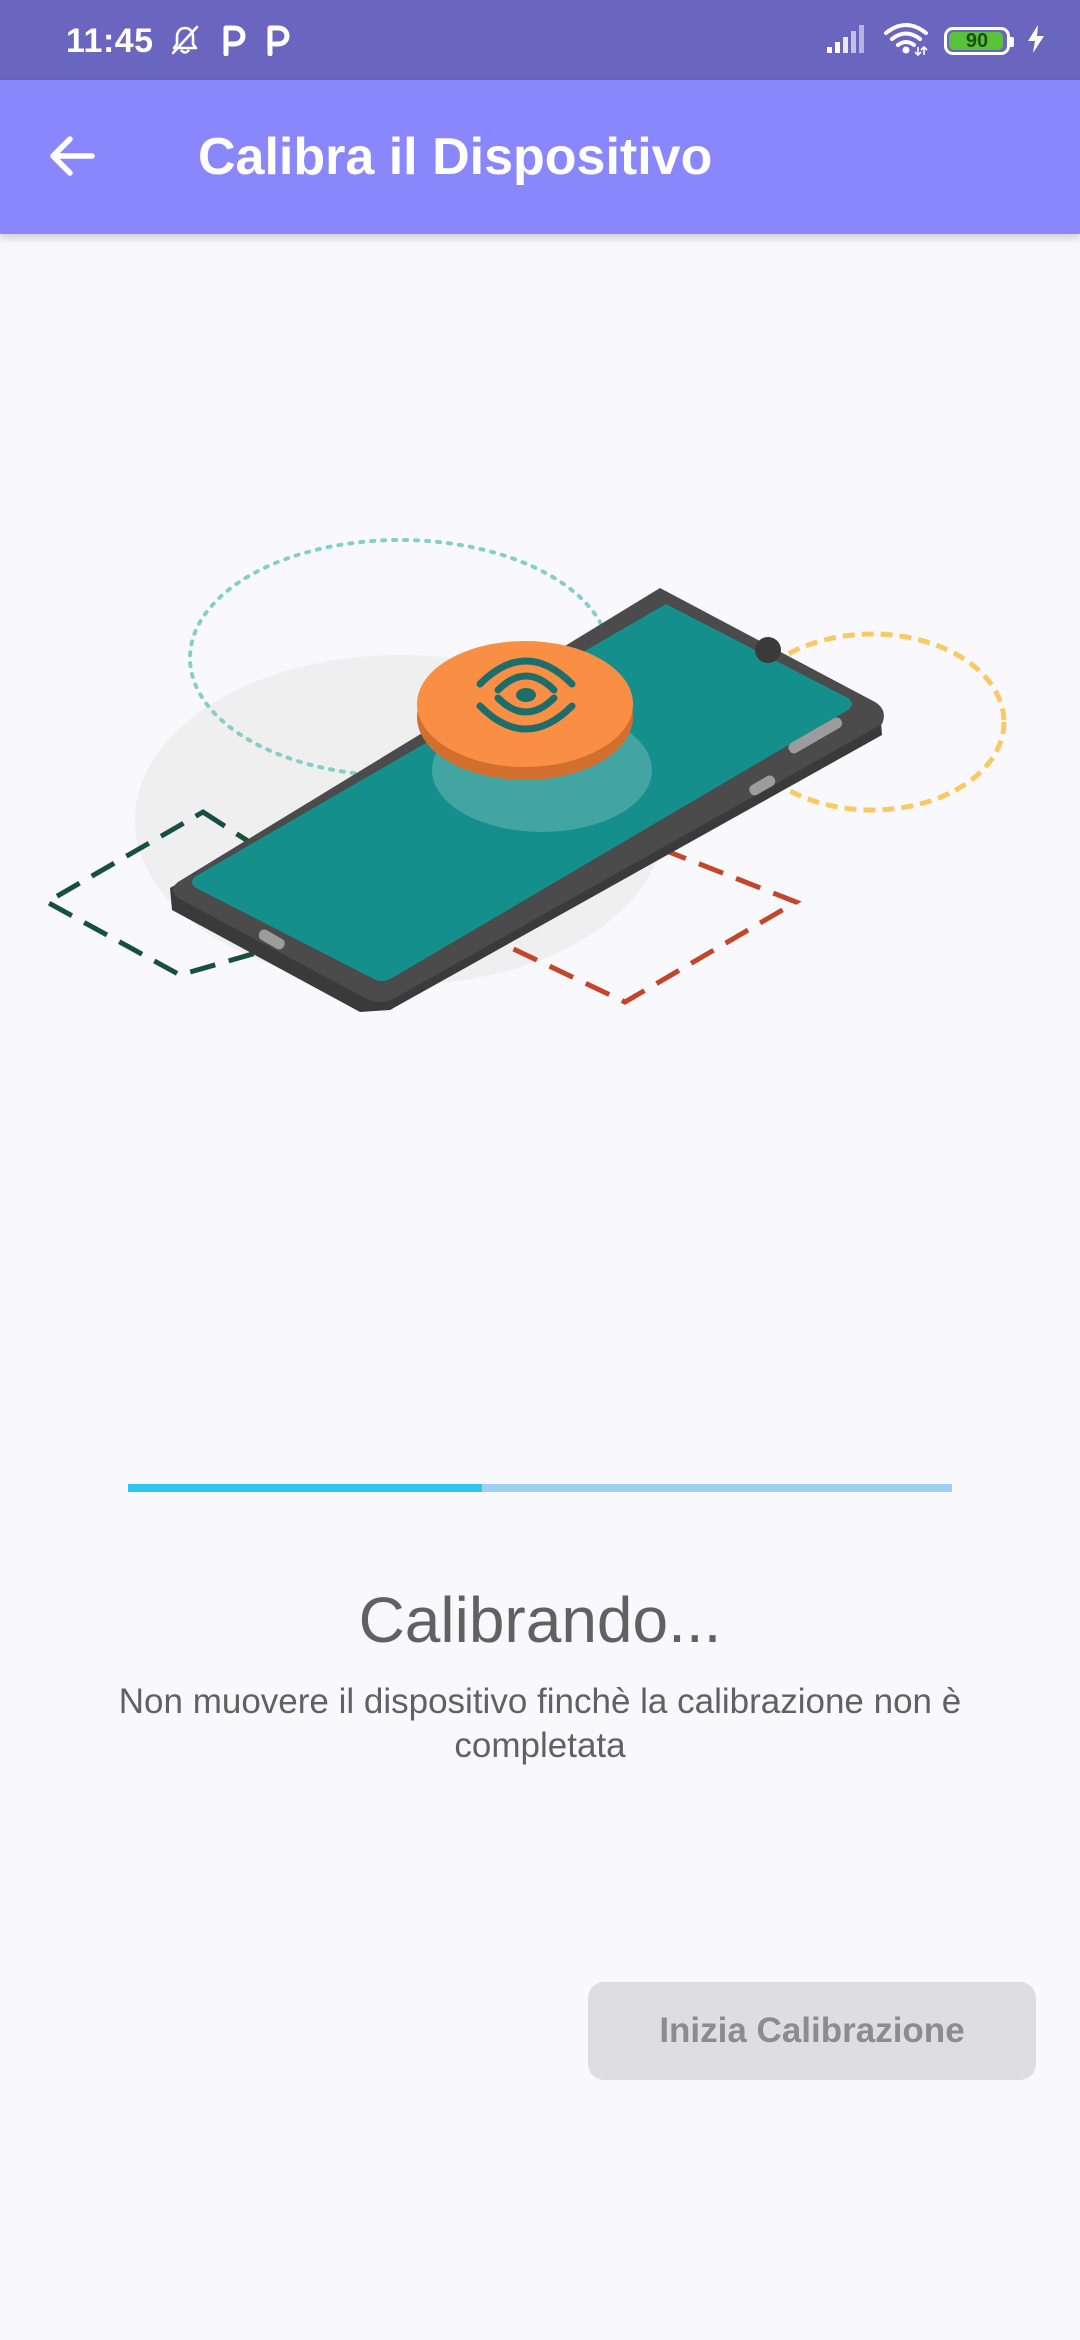 The width and height of the screenshot is (1080, 2340). I want to click on wifi-icon, so click(906, 41).